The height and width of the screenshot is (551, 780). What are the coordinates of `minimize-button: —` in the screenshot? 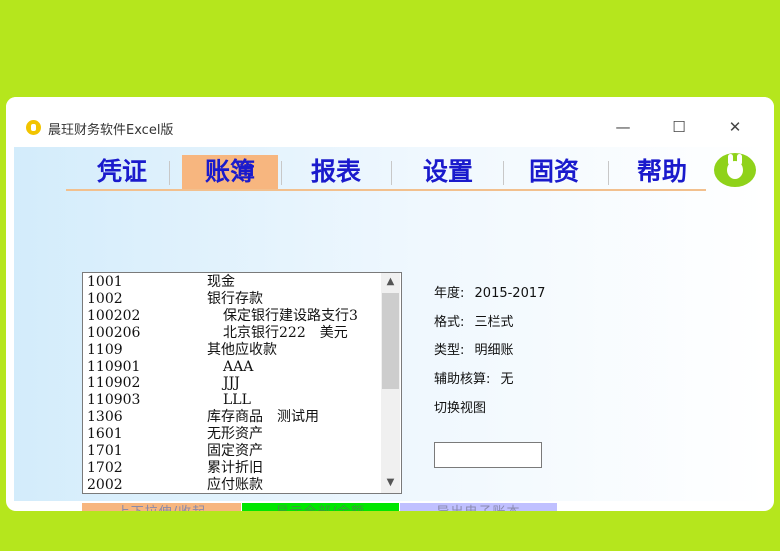 It's located at (623, 127).